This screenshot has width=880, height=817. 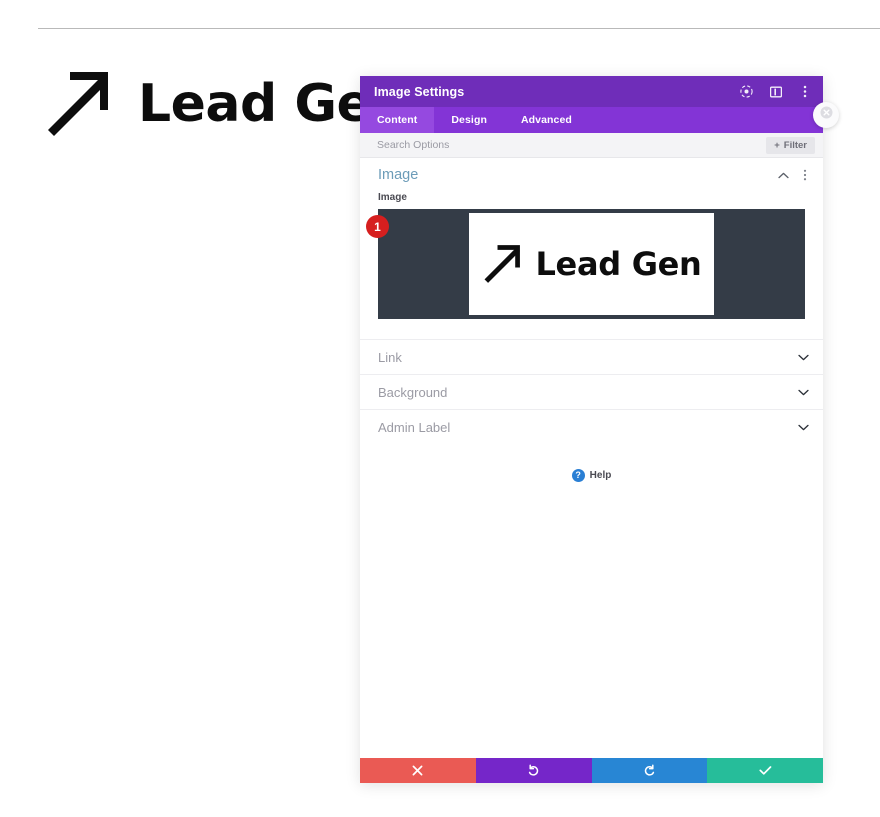 I want to click on question-circle-icon: ?, so click(x=578, y=475).